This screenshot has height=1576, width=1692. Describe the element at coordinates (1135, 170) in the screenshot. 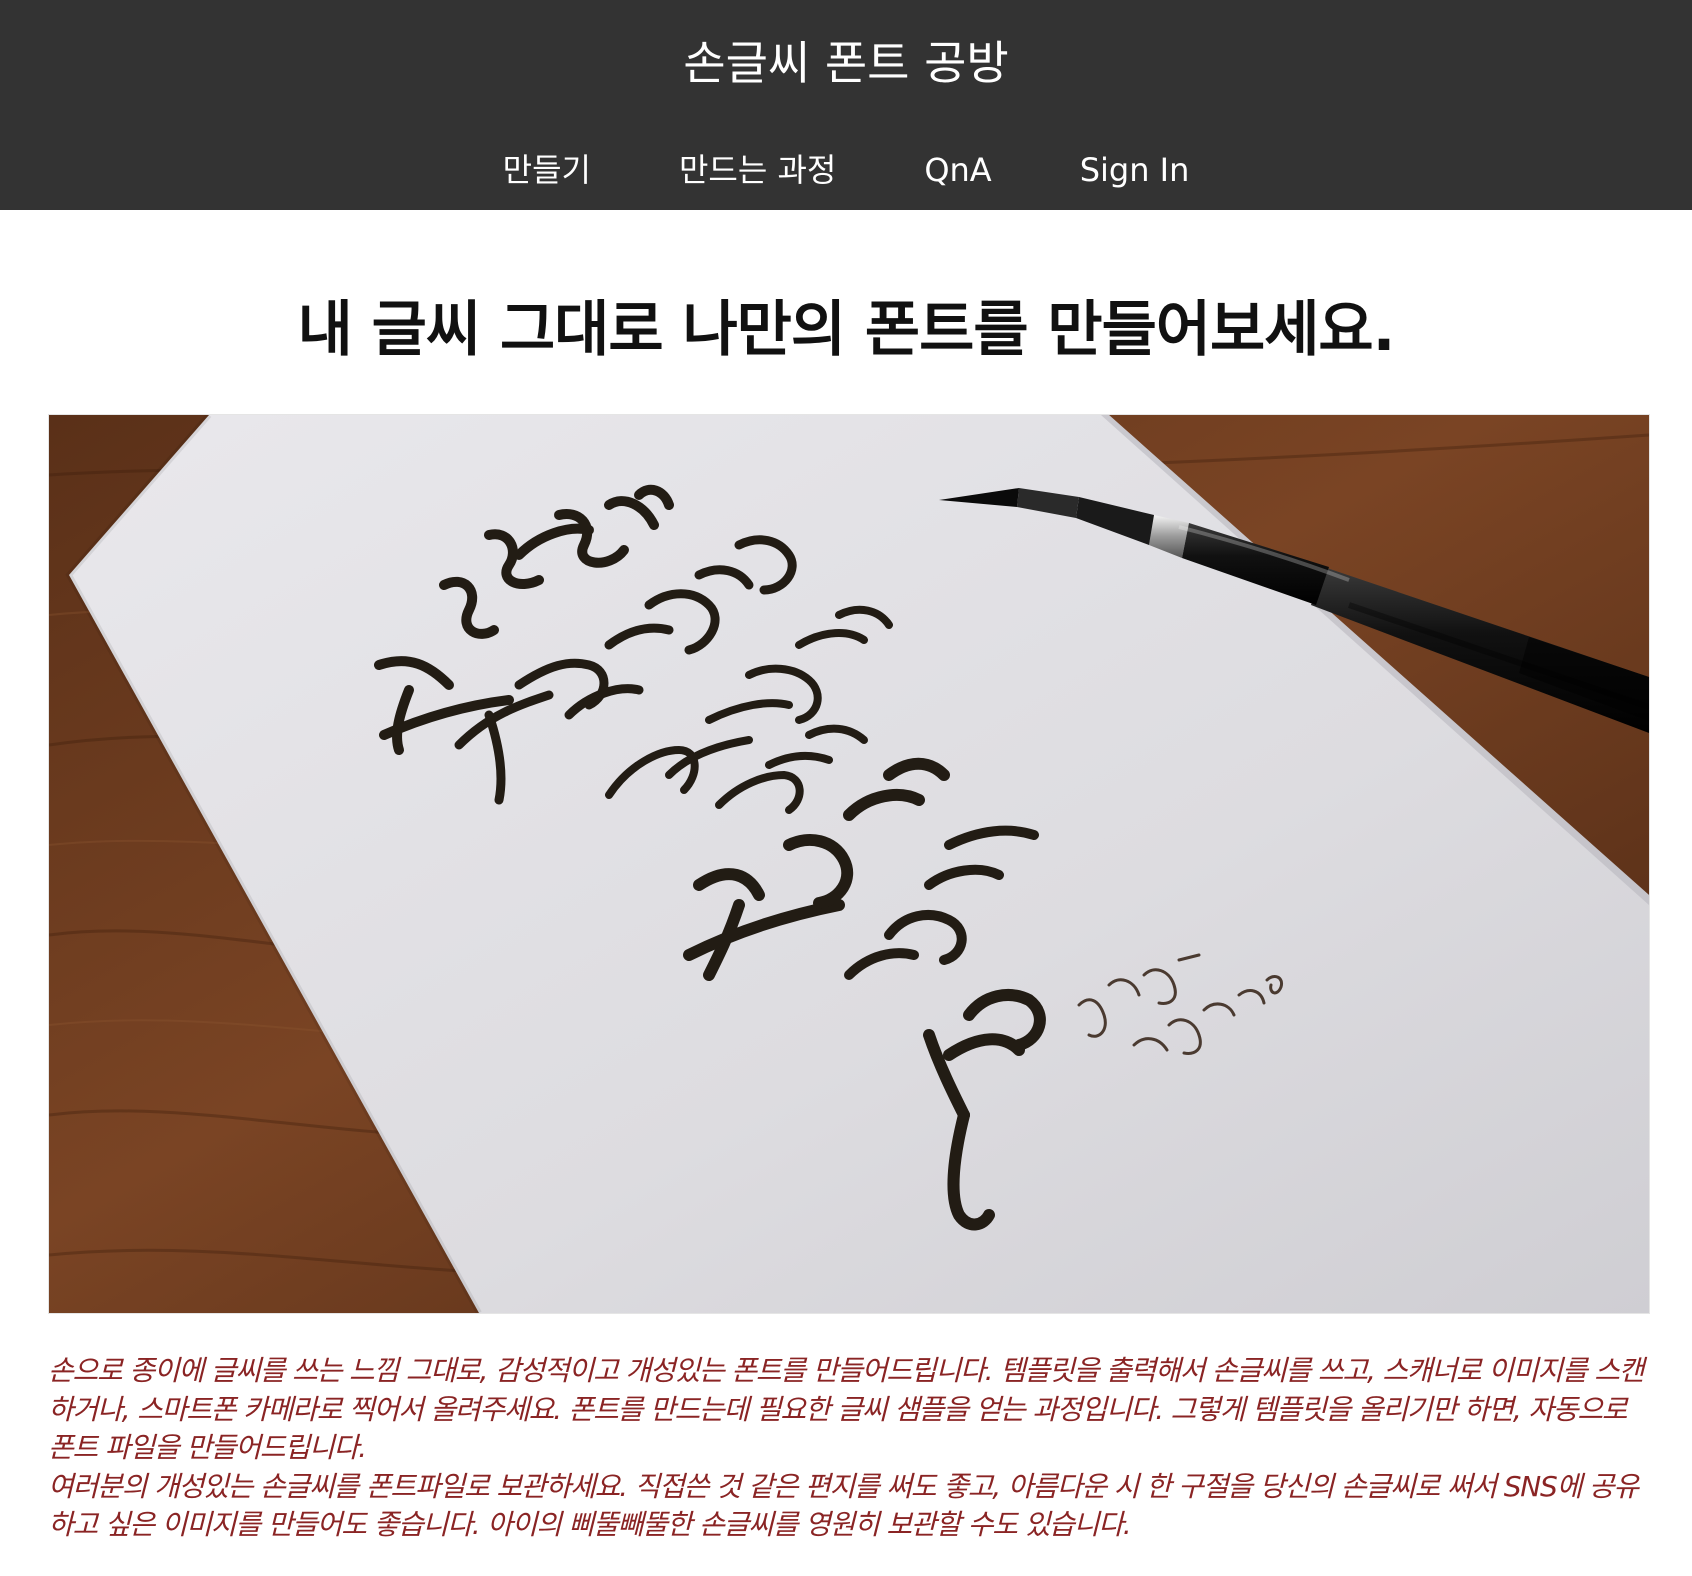

I see `nav-link-sign-in: Sign In` at that location.